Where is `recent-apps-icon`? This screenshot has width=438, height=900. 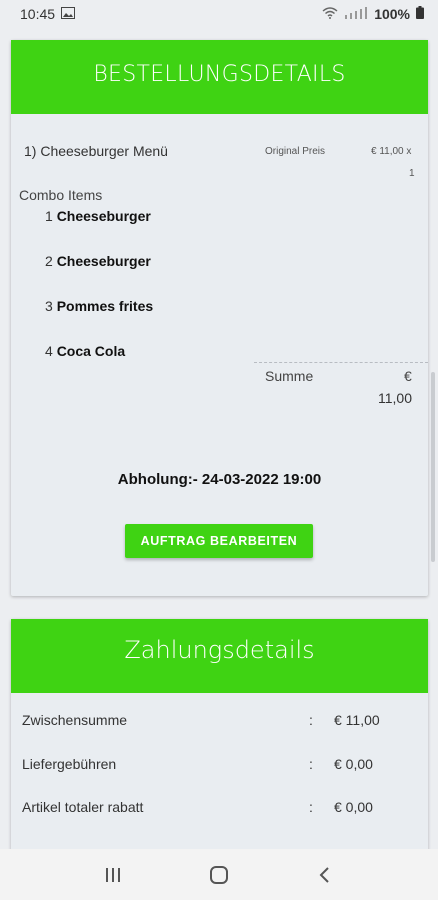
recent-apps-icon is located at coordinates (113, 874).